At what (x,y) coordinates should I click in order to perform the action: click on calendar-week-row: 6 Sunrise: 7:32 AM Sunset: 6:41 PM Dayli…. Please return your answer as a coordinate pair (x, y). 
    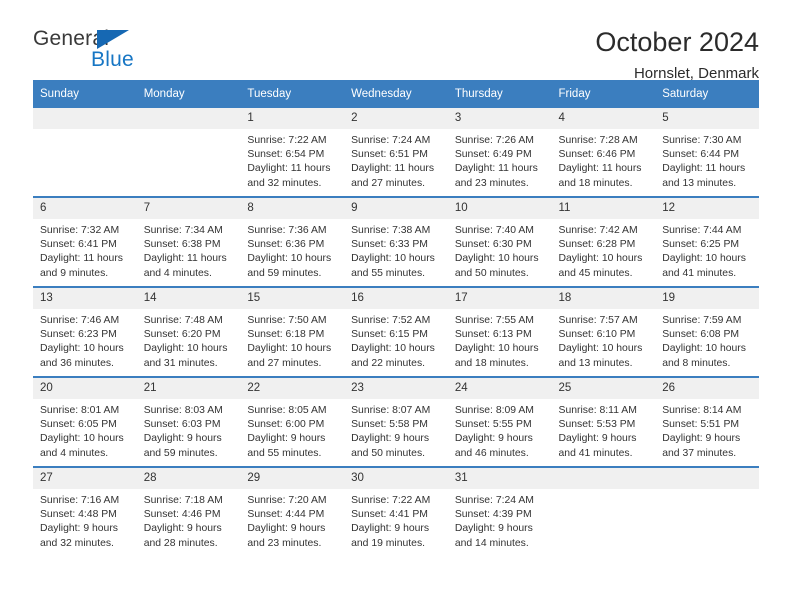
    Looking at the image, I should click on (396, 241).